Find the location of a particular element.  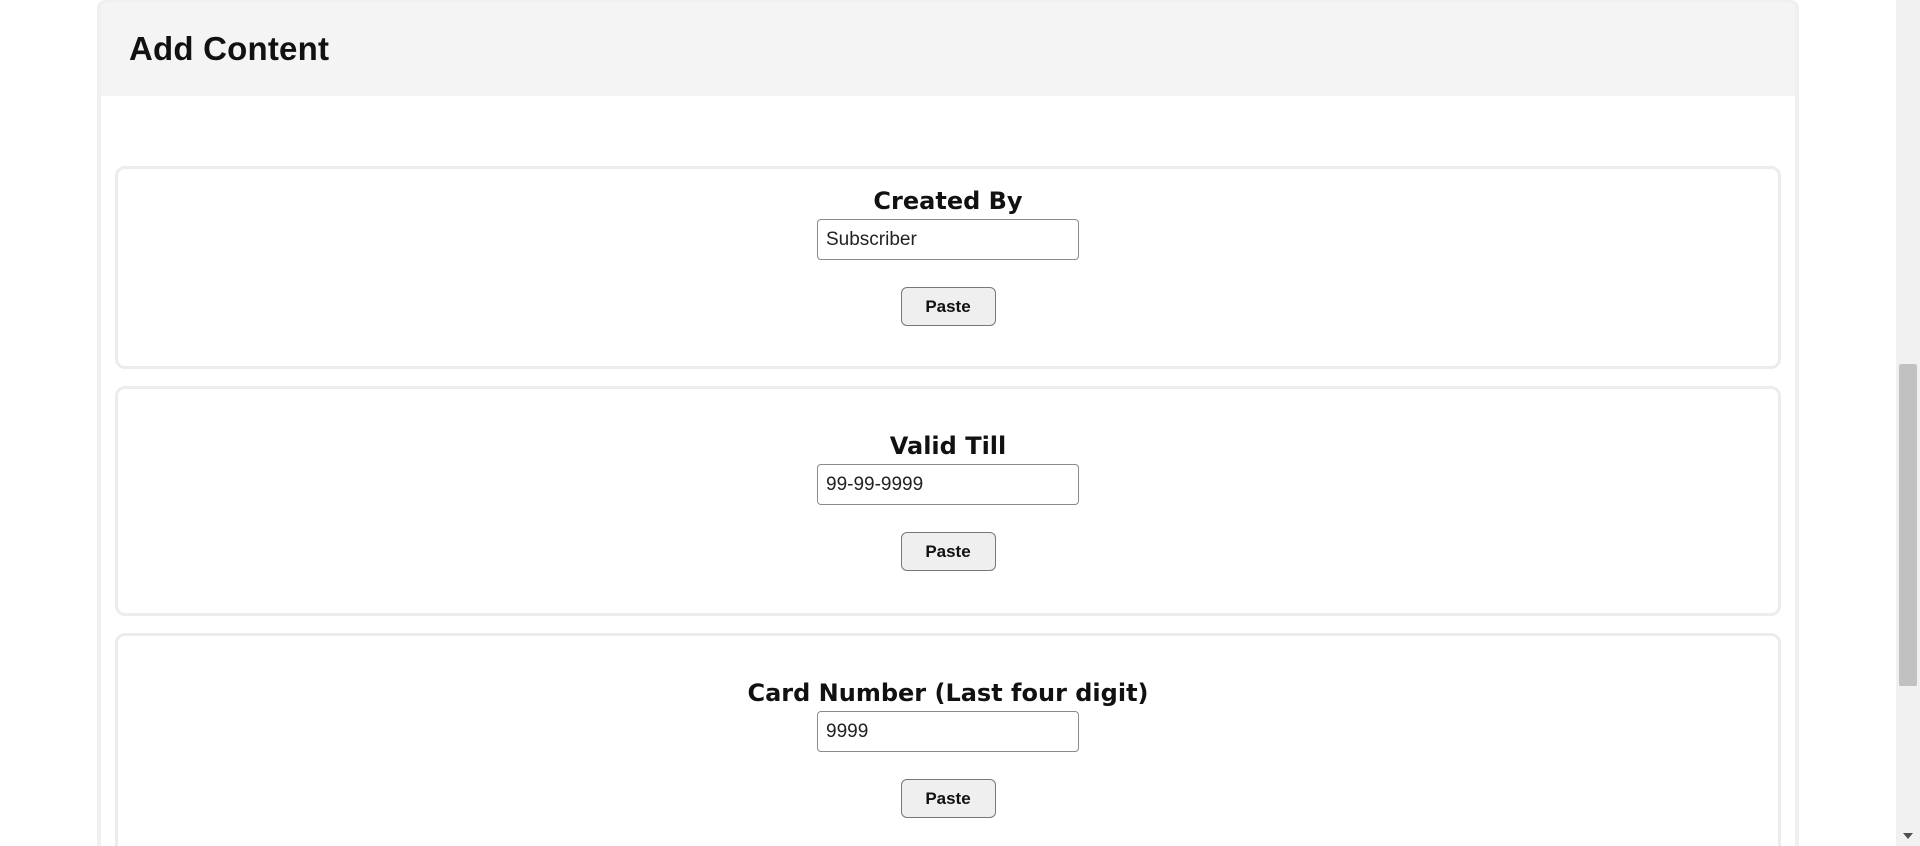

page-title: Add Content is located at coordinates (229, 48).